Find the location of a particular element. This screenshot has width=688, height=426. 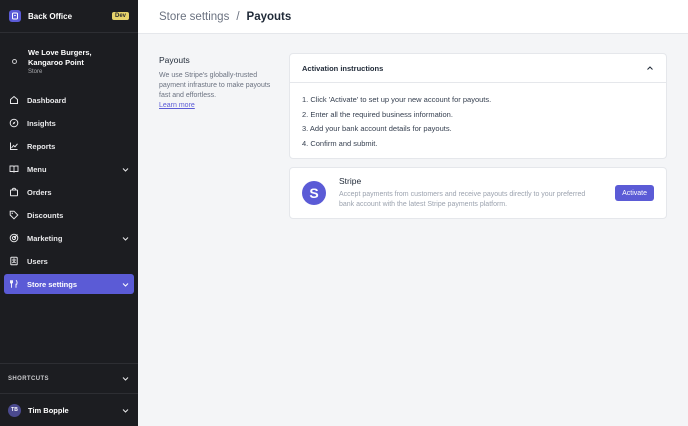

nav-label: Orders is located at coordinates (39, 192).